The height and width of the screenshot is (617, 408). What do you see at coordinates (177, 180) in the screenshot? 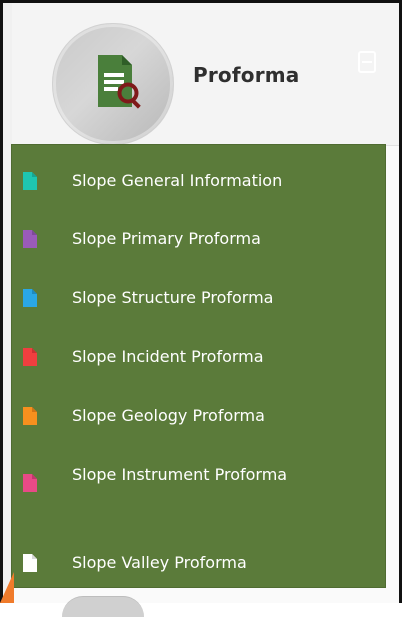
I see `menu-item-label: Slope General Information` at bounding box center [177, 180].